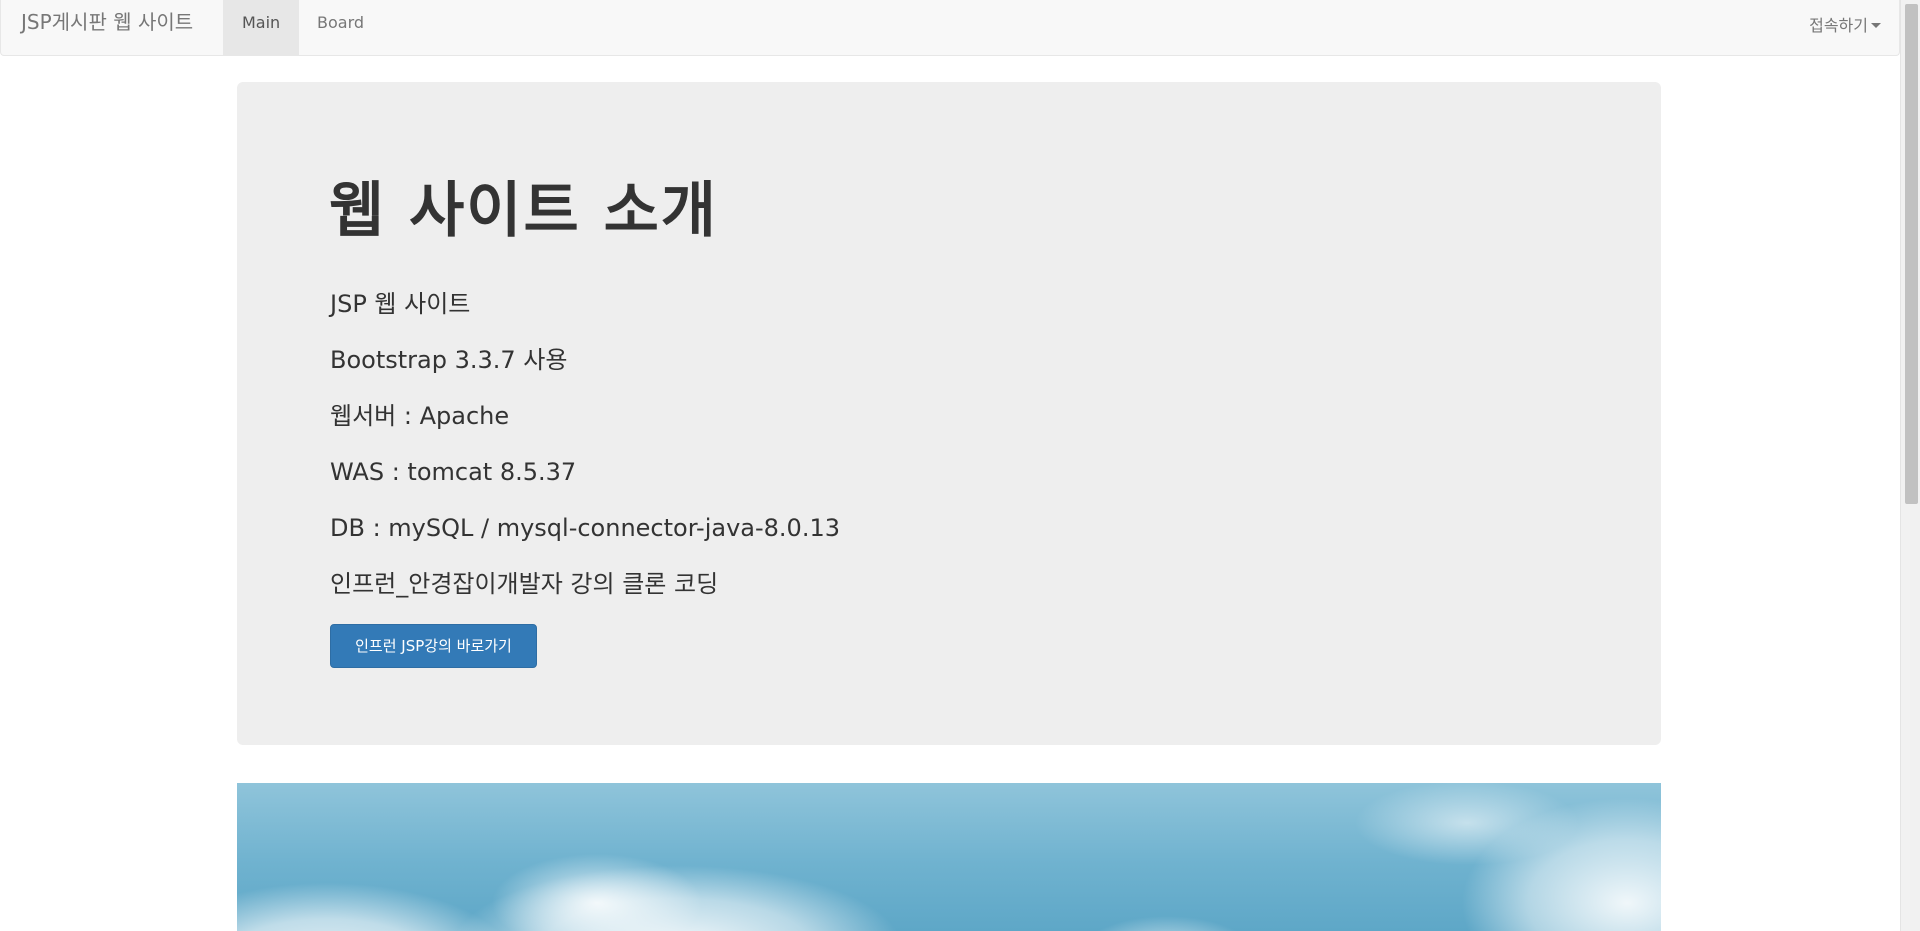 The height and width of the screenshot is (931, 1920). Describe the element at coordinates (400, 304) in the screenshot. I see `info-line-site: JSP 웹 사이트` at that location.